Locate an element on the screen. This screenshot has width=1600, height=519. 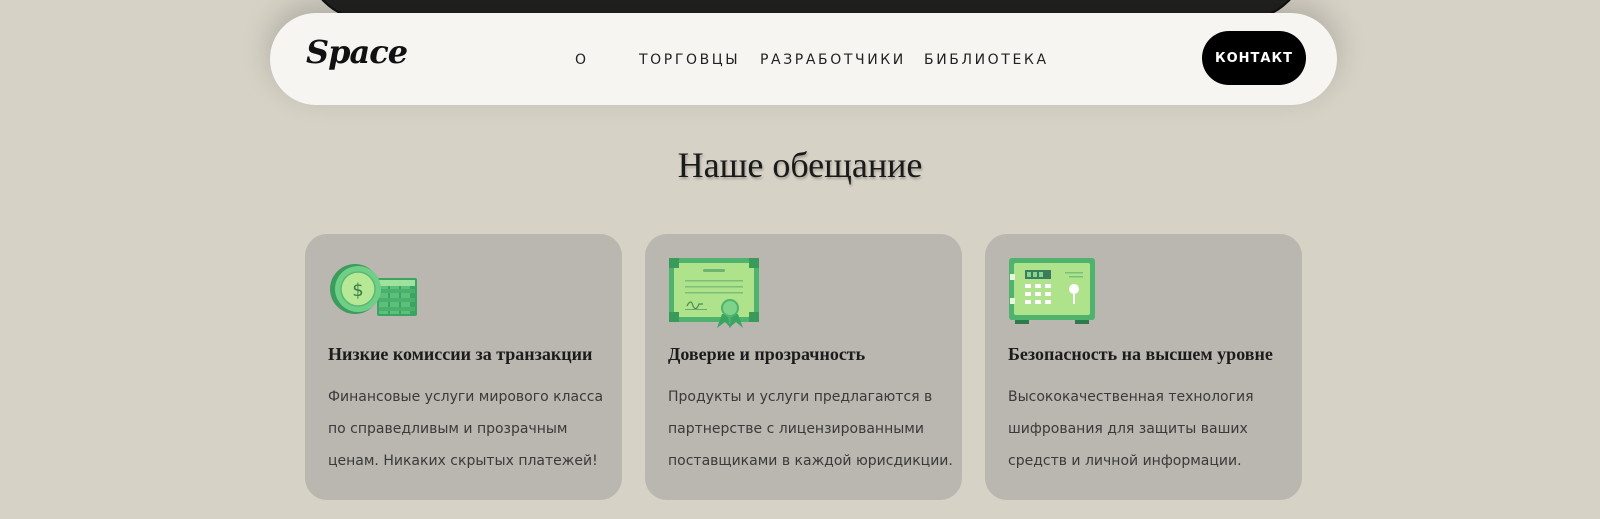
nav-link-developers: Разработчики is located at coordinates (833, 60).